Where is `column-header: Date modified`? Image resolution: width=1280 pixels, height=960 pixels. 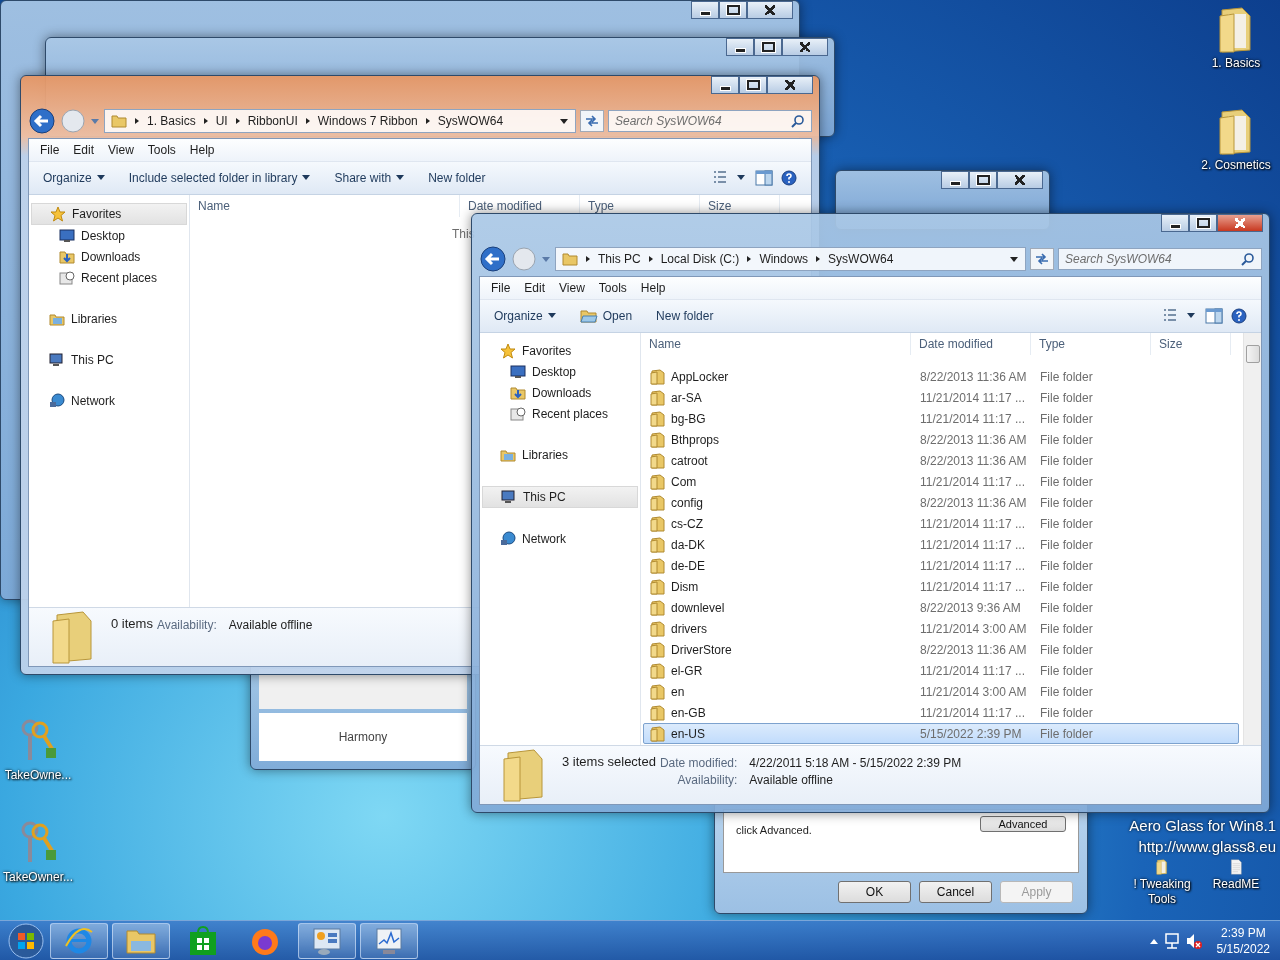 column-header: Date modified is located at coordinates (971, 344).